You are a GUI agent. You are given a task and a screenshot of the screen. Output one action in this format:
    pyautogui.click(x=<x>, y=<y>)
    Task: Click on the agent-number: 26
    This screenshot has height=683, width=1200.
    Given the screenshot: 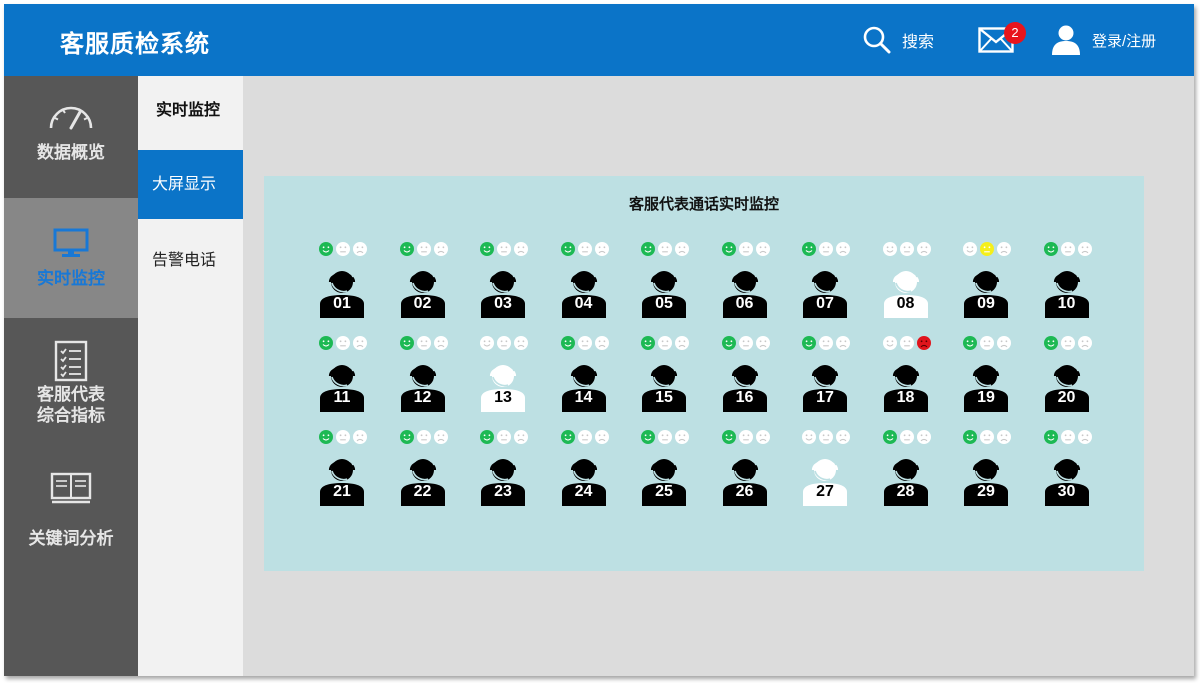 What is the action you would take?
    pyautogui.click(x=744, y=491)
    